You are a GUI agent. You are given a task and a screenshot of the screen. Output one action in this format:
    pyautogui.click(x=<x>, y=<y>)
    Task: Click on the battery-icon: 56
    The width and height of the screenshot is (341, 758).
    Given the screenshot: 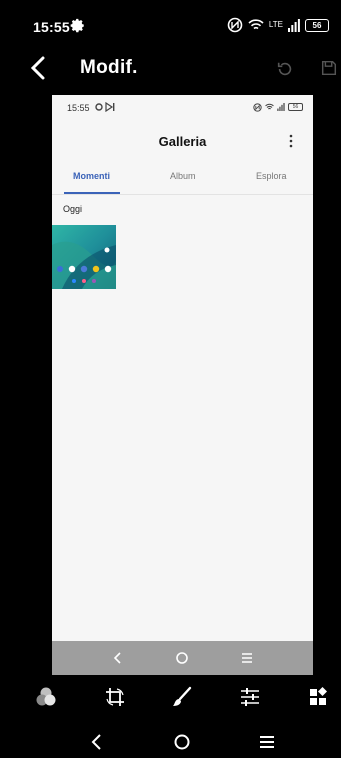 What is the action you would take?
    pyautogui.click(x=317, y=25)
    